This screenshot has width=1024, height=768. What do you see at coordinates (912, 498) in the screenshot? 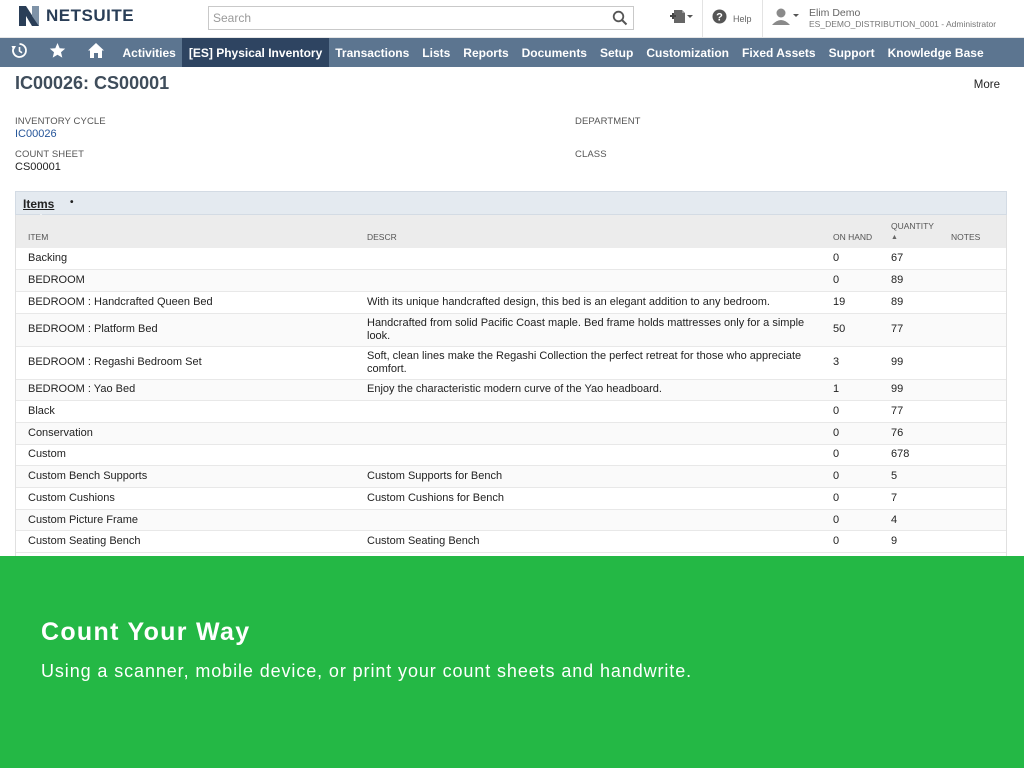
I see `quantity-cell: 7` at bounding box center [912, 498].